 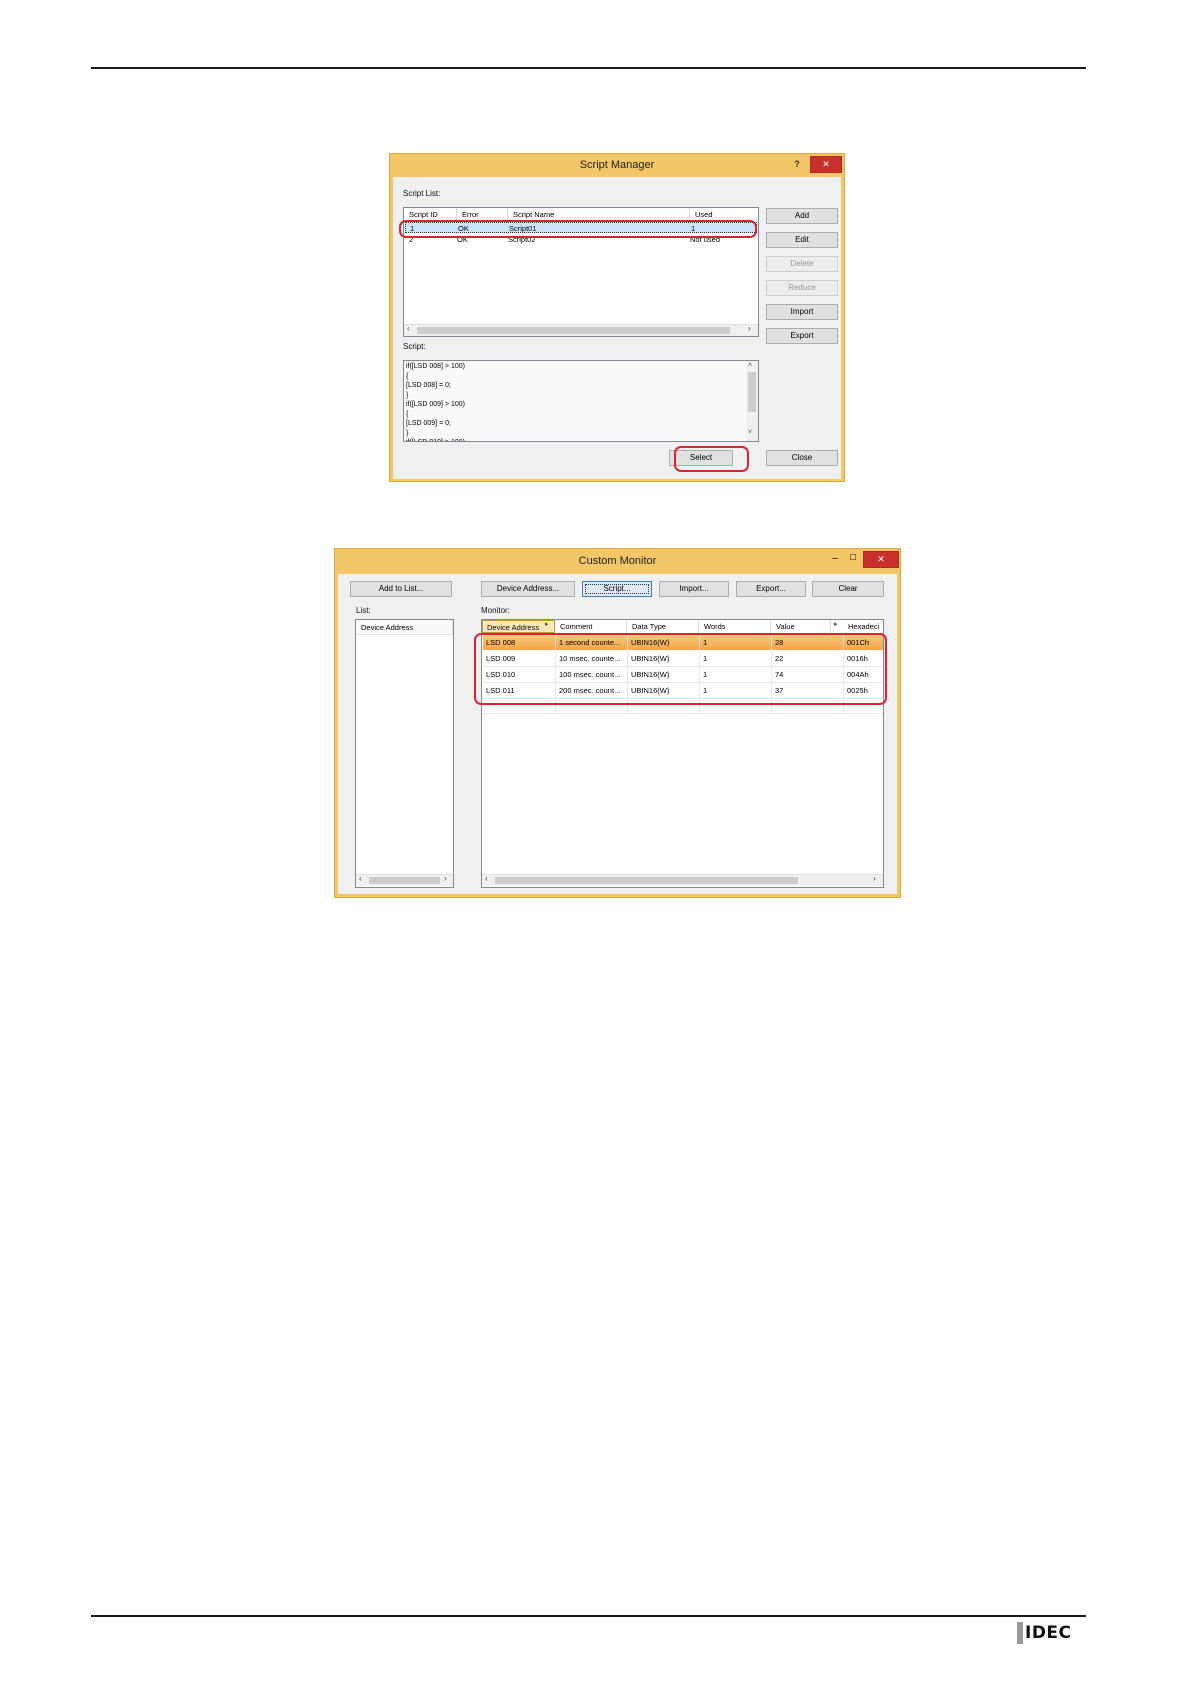 I want to click on column-header-words: Words, so click(x=735, y=626).